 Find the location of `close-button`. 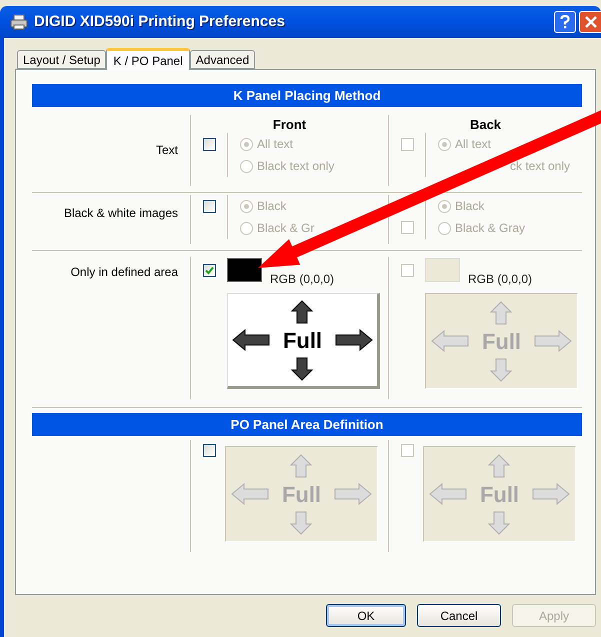

close-button is located at coordinates (590, 22).